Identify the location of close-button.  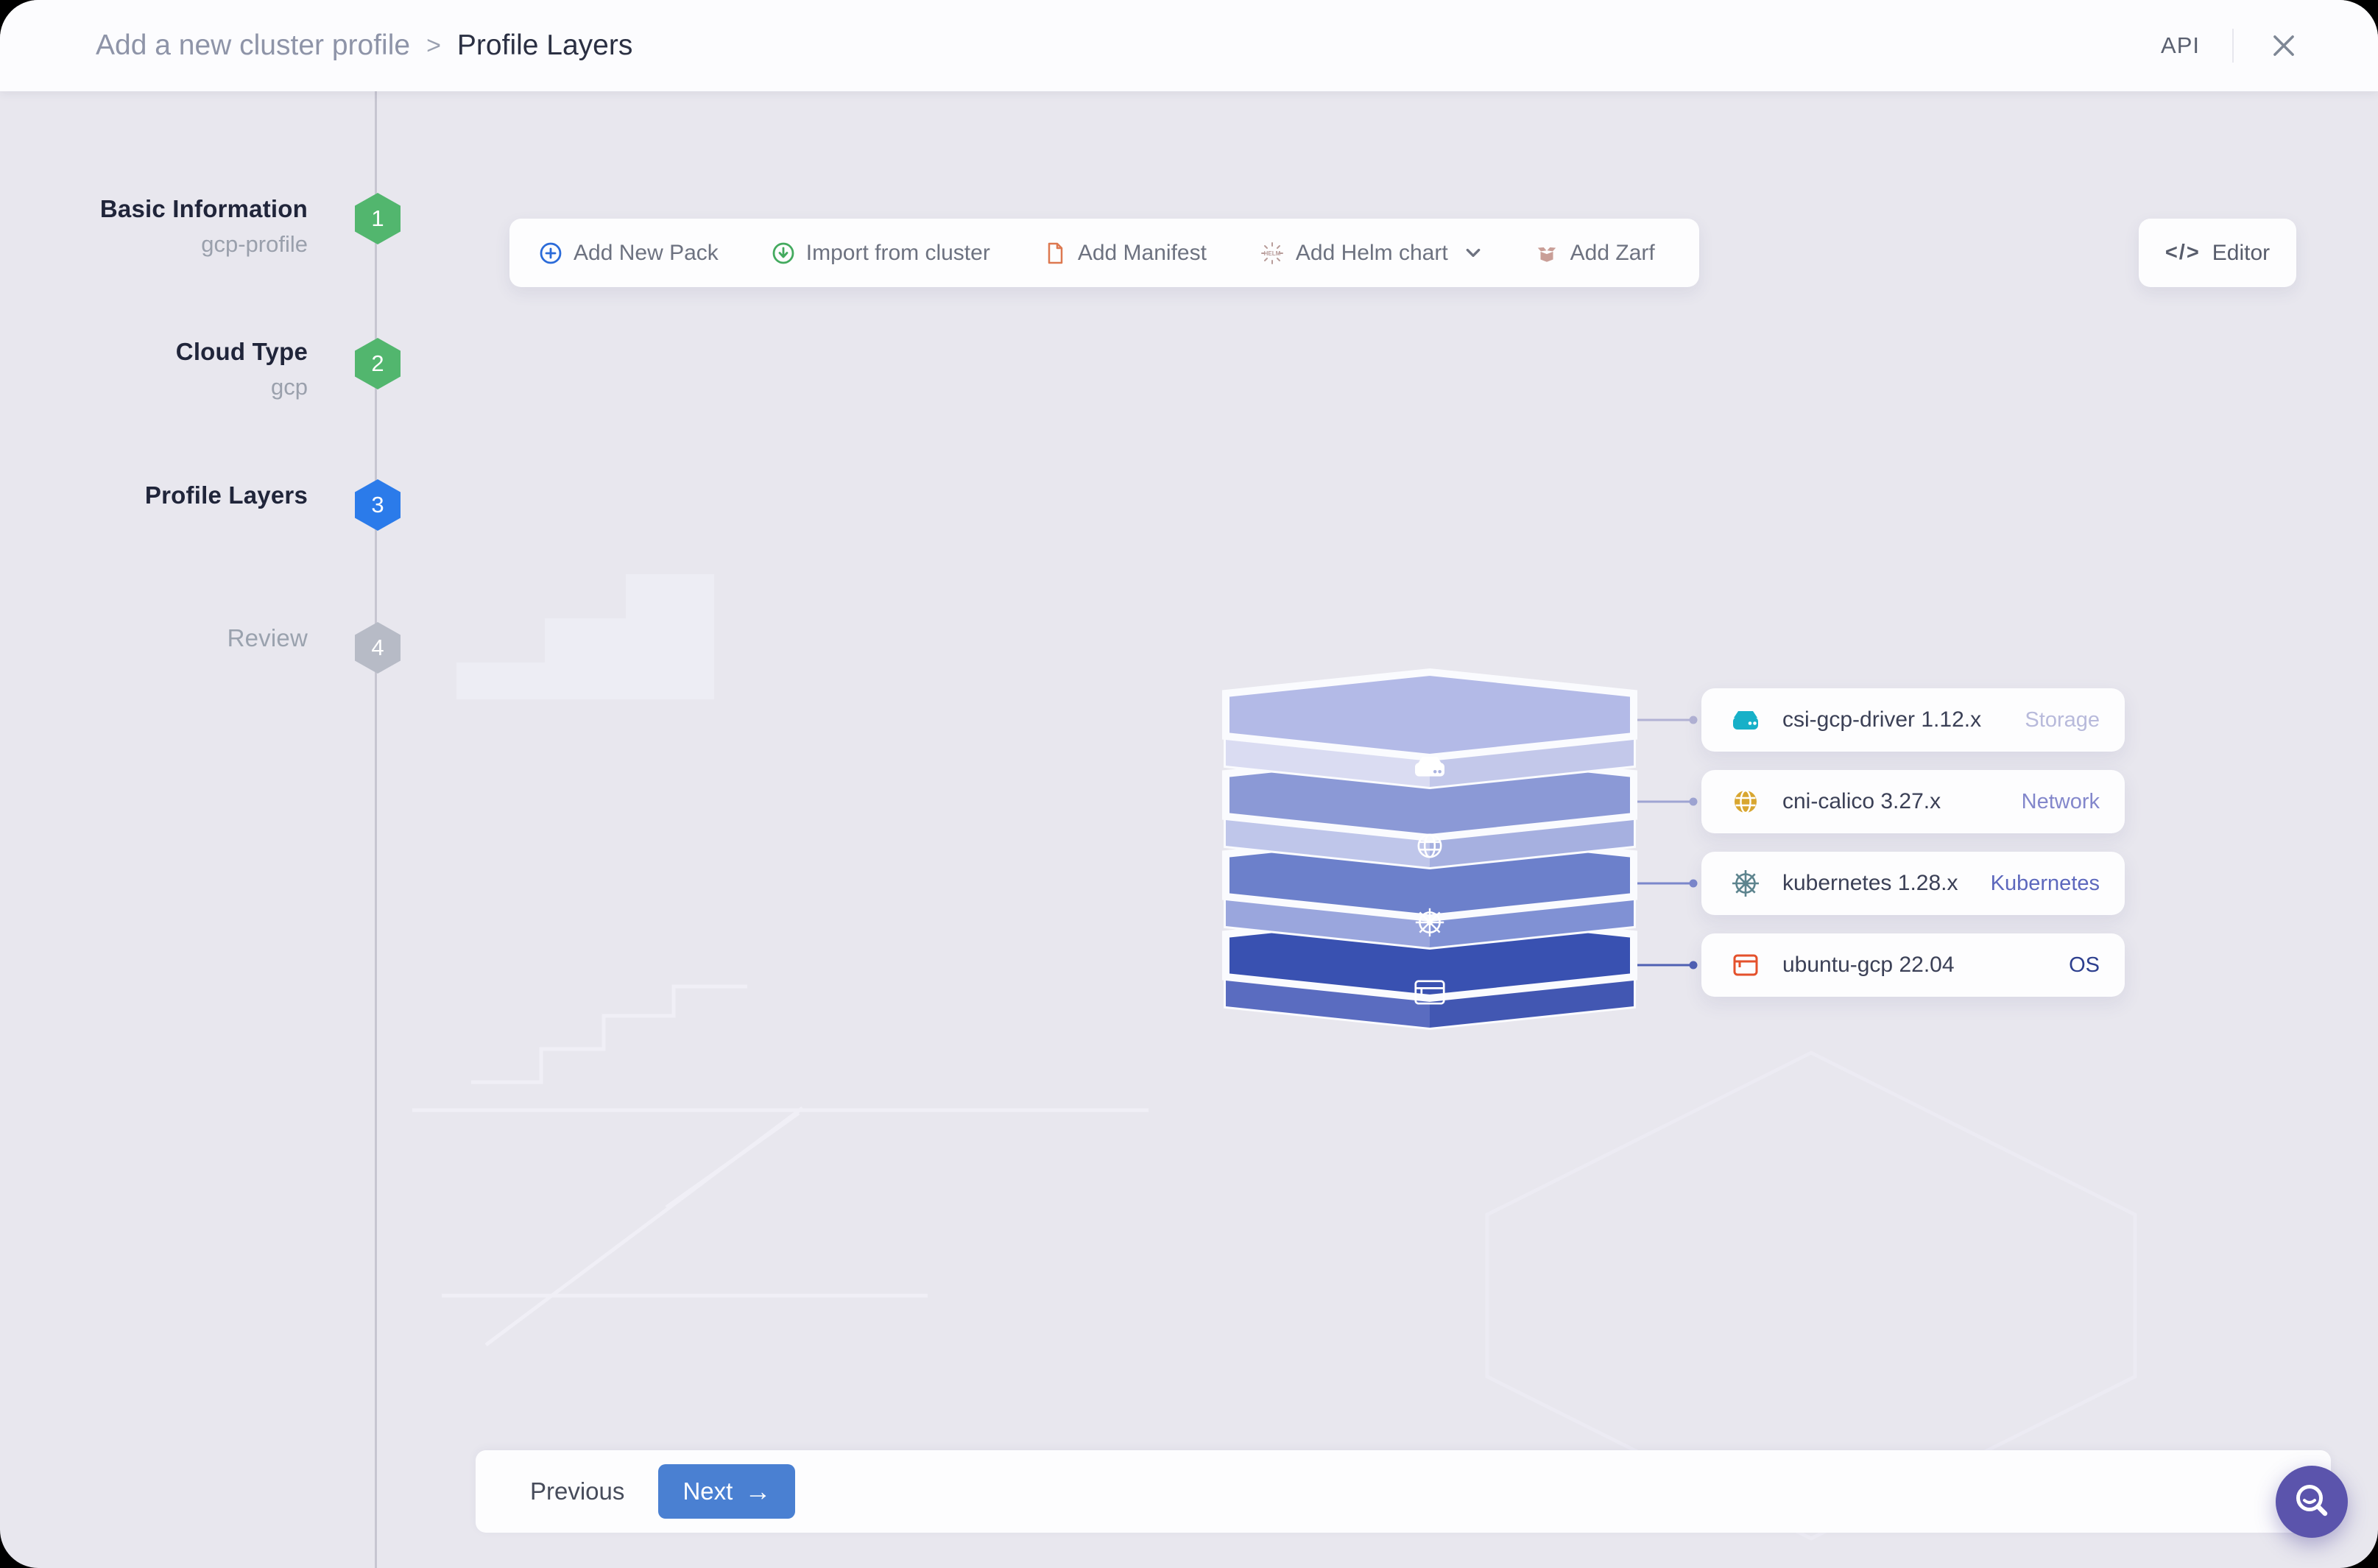
(2283, 46).